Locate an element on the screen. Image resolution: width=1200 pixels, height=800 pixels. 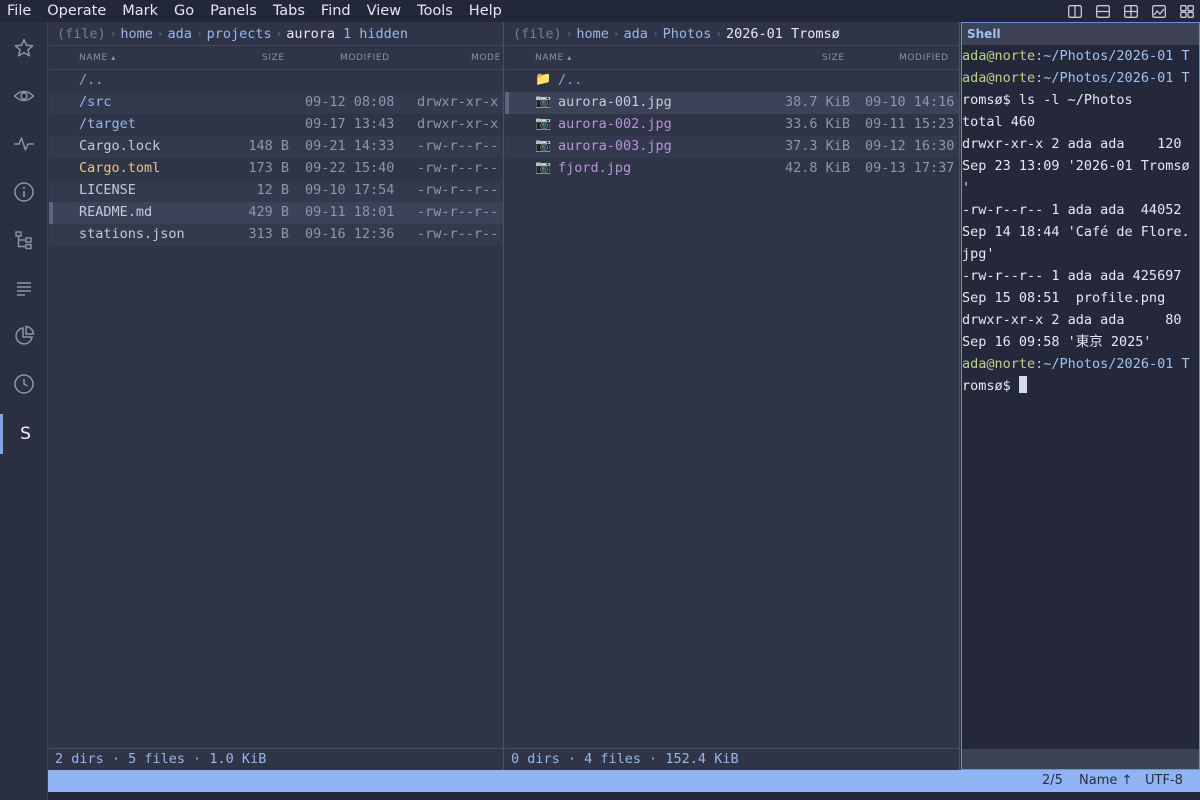
folder-icon: 📁 is located at coordinates (543, 79).